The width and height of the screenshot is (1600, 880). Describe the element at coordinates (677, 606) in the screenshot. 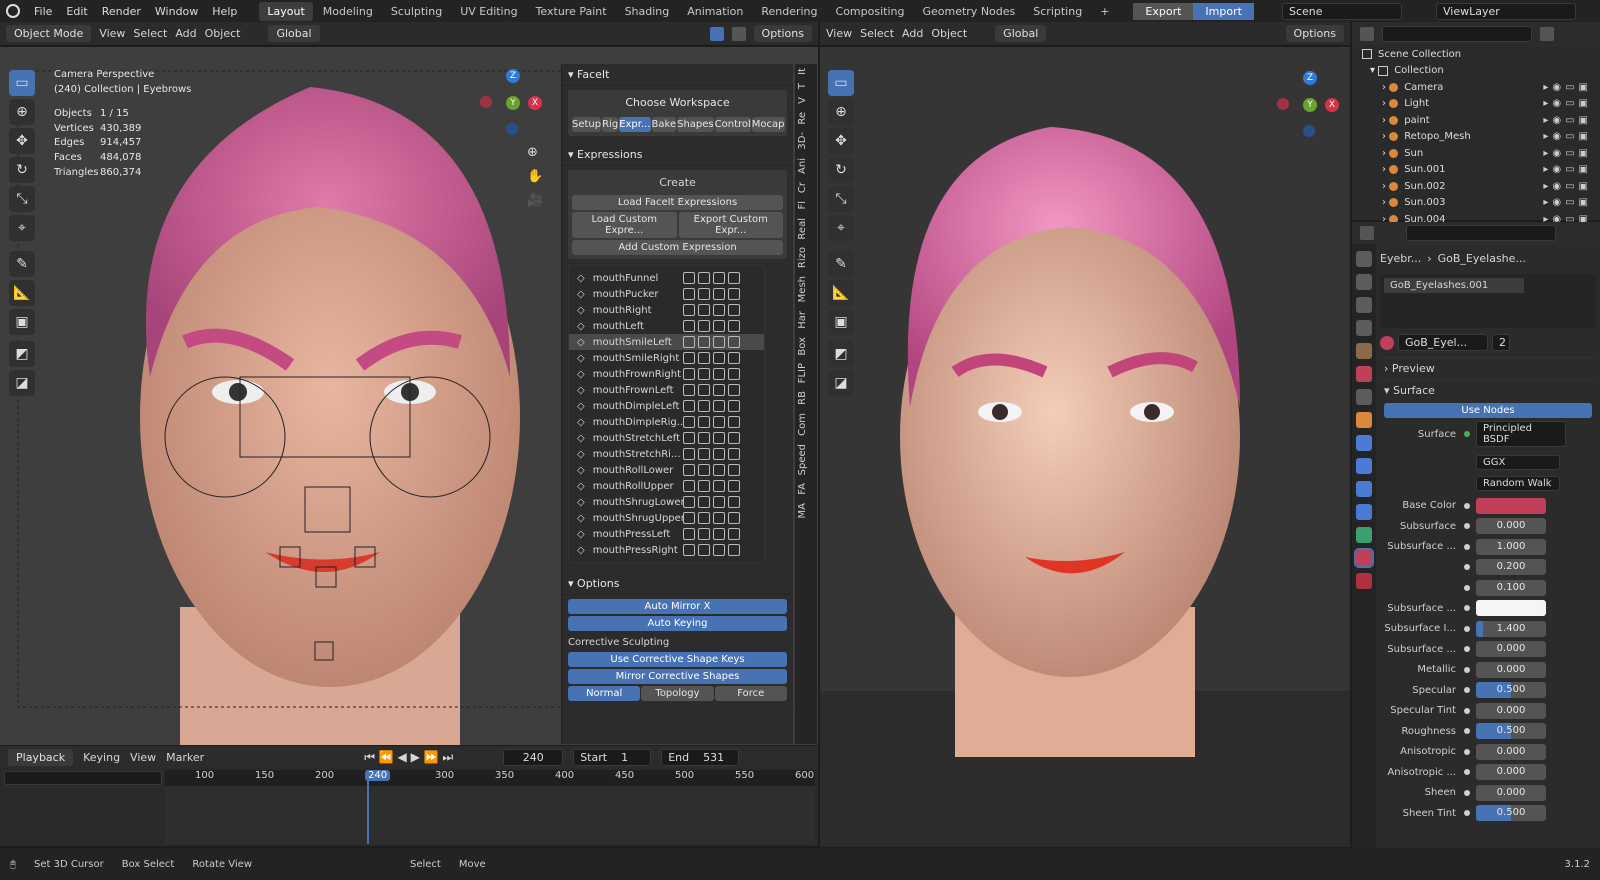

I see `auto-mirror-x-toggle: Auto Mirror X` at that location.